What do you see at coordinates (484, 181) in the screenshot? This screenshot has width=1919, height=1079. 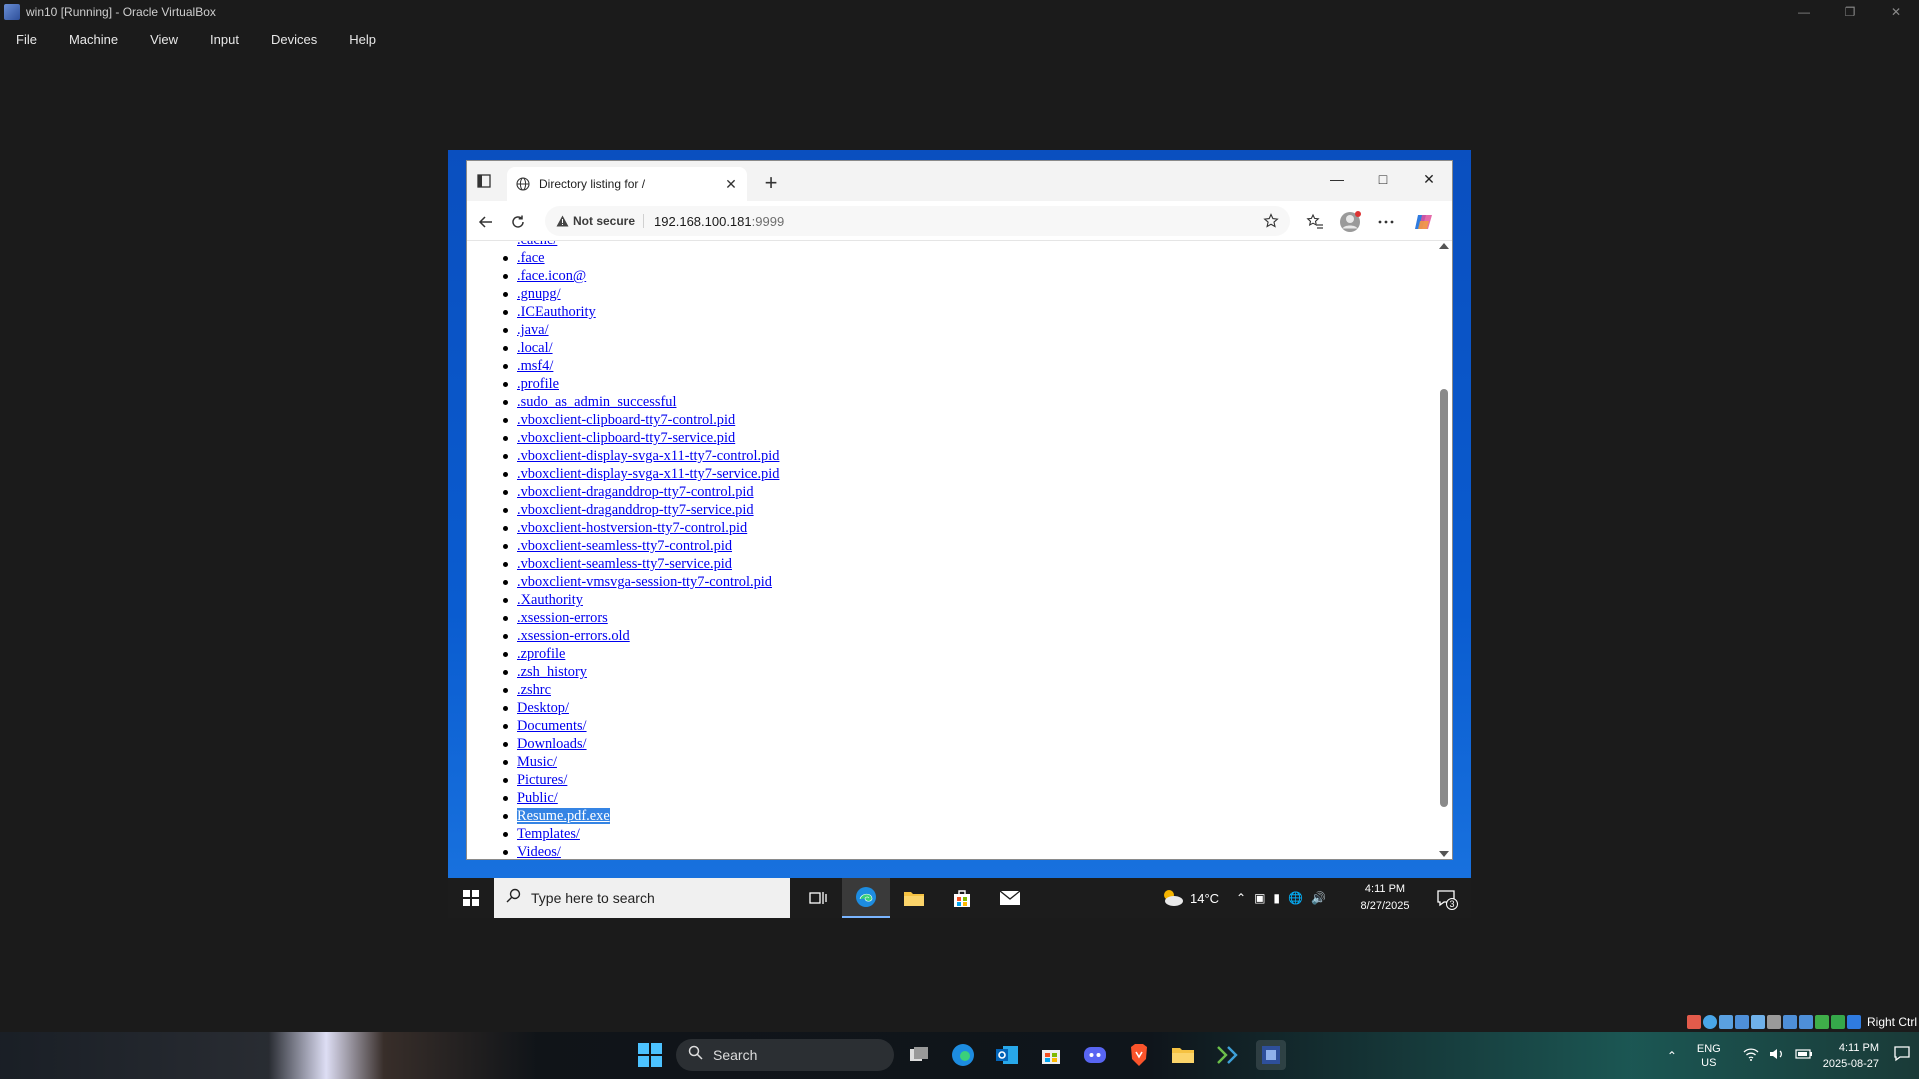 I see `tab-actions-icon` at bounding box center [484, 181].